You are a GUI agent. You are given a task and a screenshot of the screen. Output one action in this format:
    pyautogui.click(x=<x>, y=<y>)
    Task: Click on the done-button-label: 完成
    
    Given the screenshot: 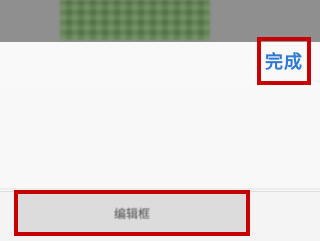 What is the action you would take?
    pyautogui.click(x=284, y=62)
    